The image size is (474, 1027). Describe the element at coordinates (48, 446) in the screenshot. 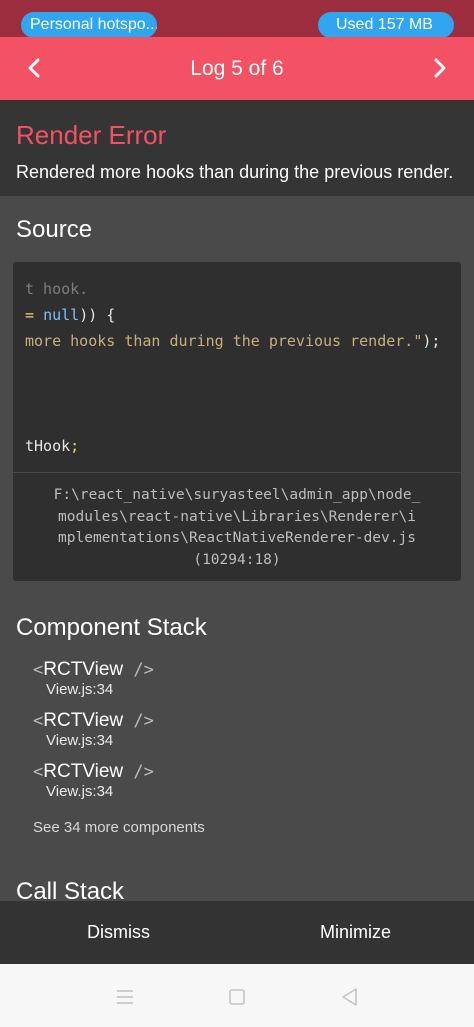

I see `code-token: tHook` at that location.